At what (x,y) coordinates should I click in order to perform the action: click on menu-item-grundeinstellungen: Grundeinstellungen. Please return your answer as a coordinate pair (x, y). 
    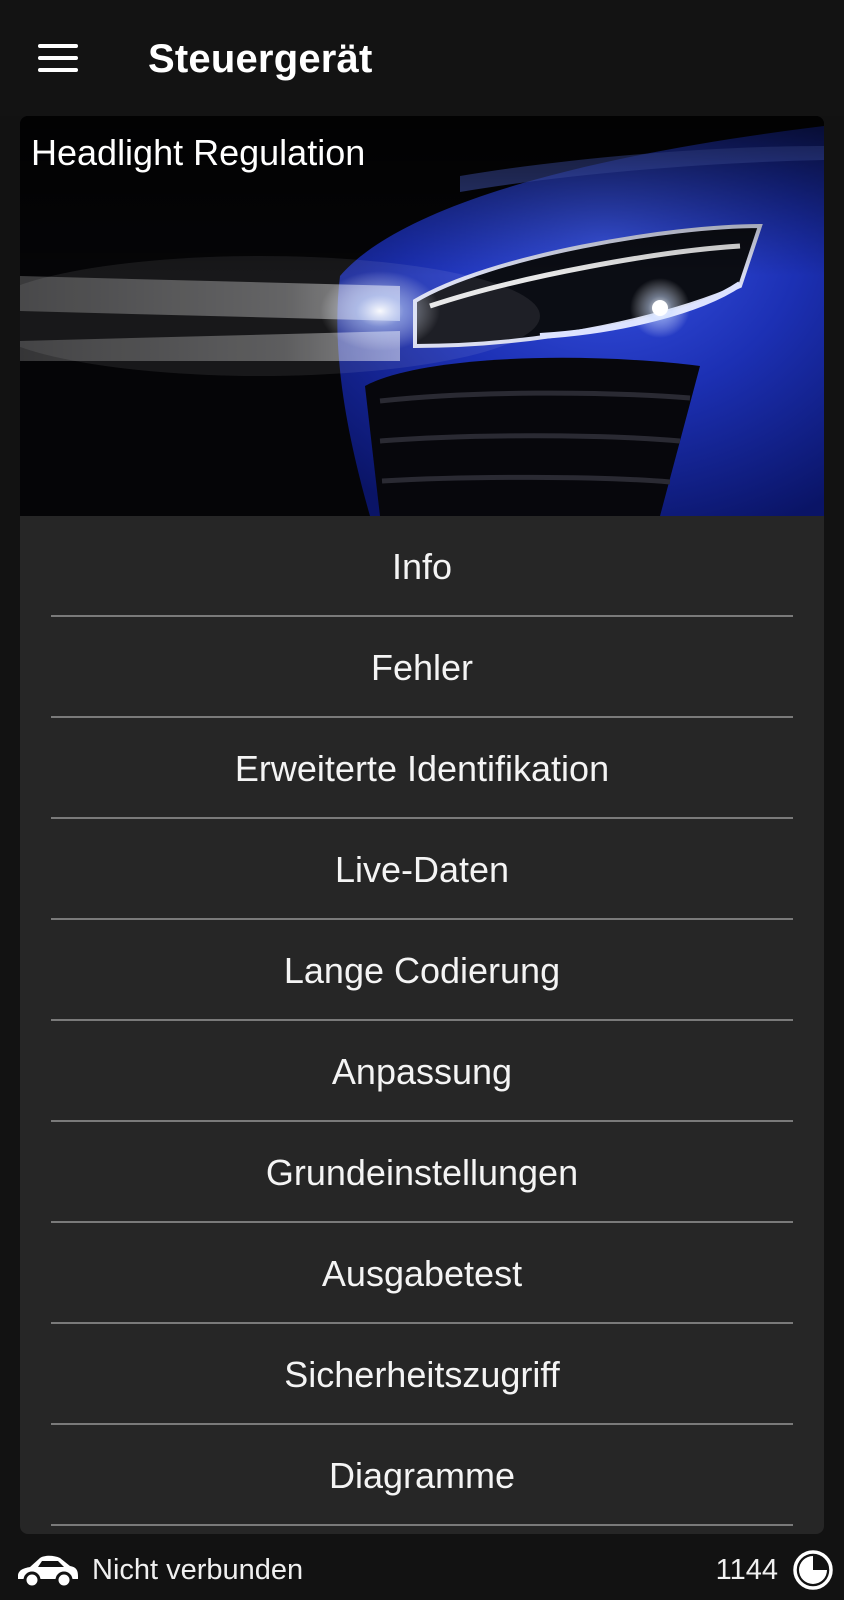
    Looking at the image, I should click on (422, 1172).